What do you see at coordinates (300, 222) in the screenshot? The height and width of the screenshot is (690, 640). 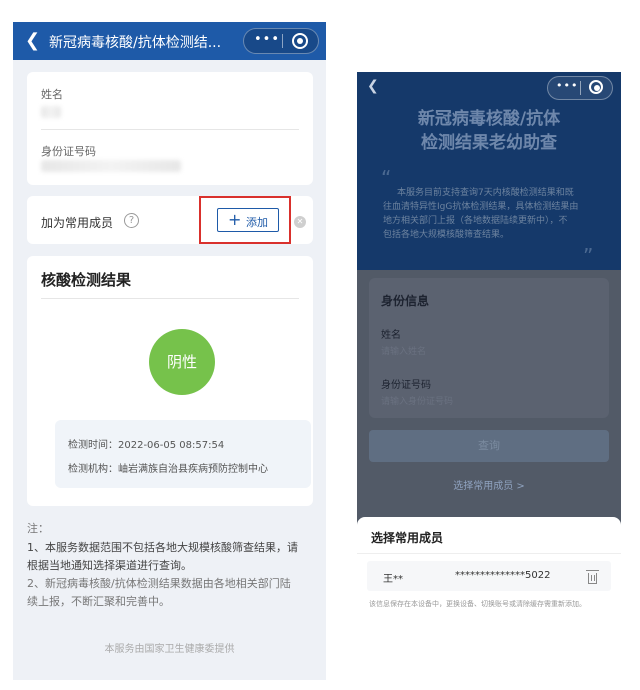 I see `close-icon: ✕` at bounding box center [300, 222].